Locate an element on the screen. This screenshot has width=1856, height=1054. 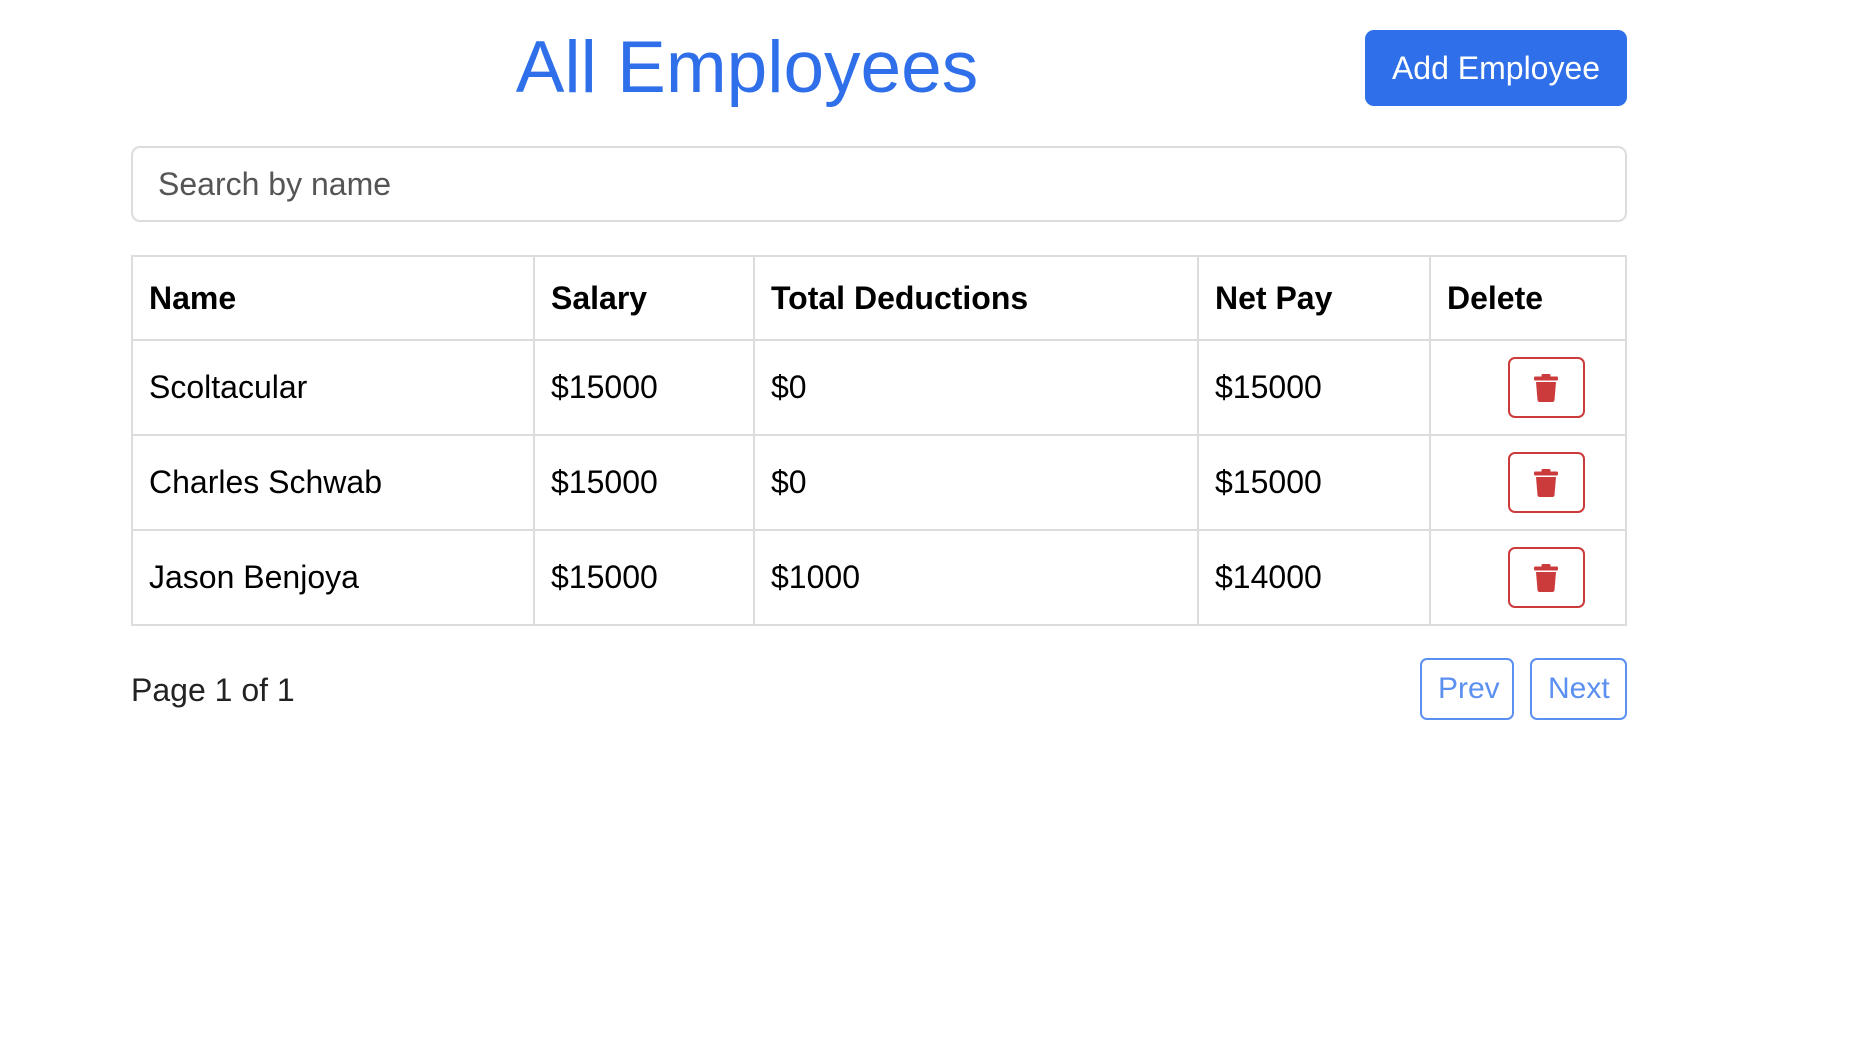
column-header-total-deductions: Total Deductions is located at coordinates (976, 298).